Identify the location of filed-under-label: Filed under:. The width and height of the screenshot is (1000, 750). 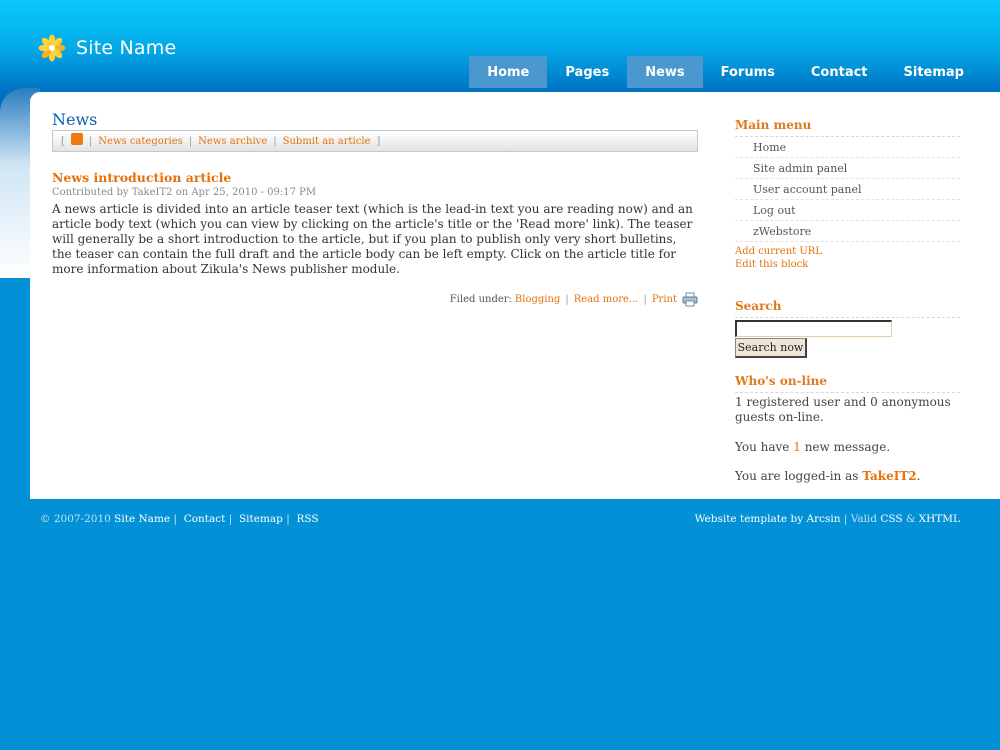
(480, 299).